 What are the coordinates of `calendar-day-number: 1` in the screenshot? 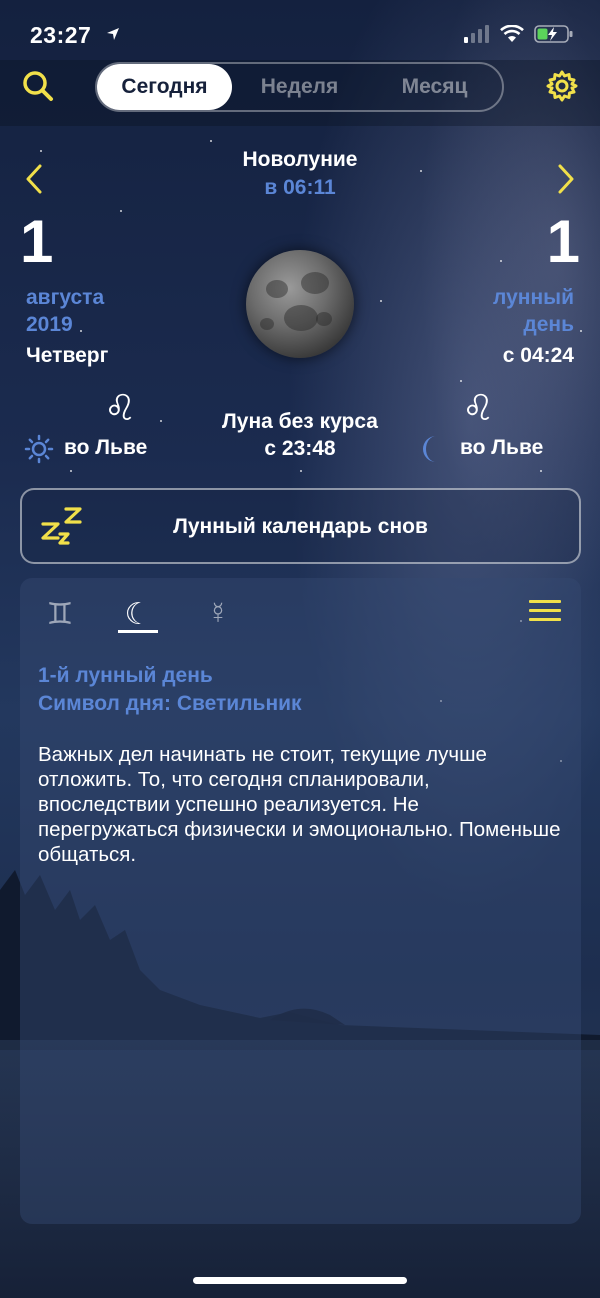 It's located at (37, 241).